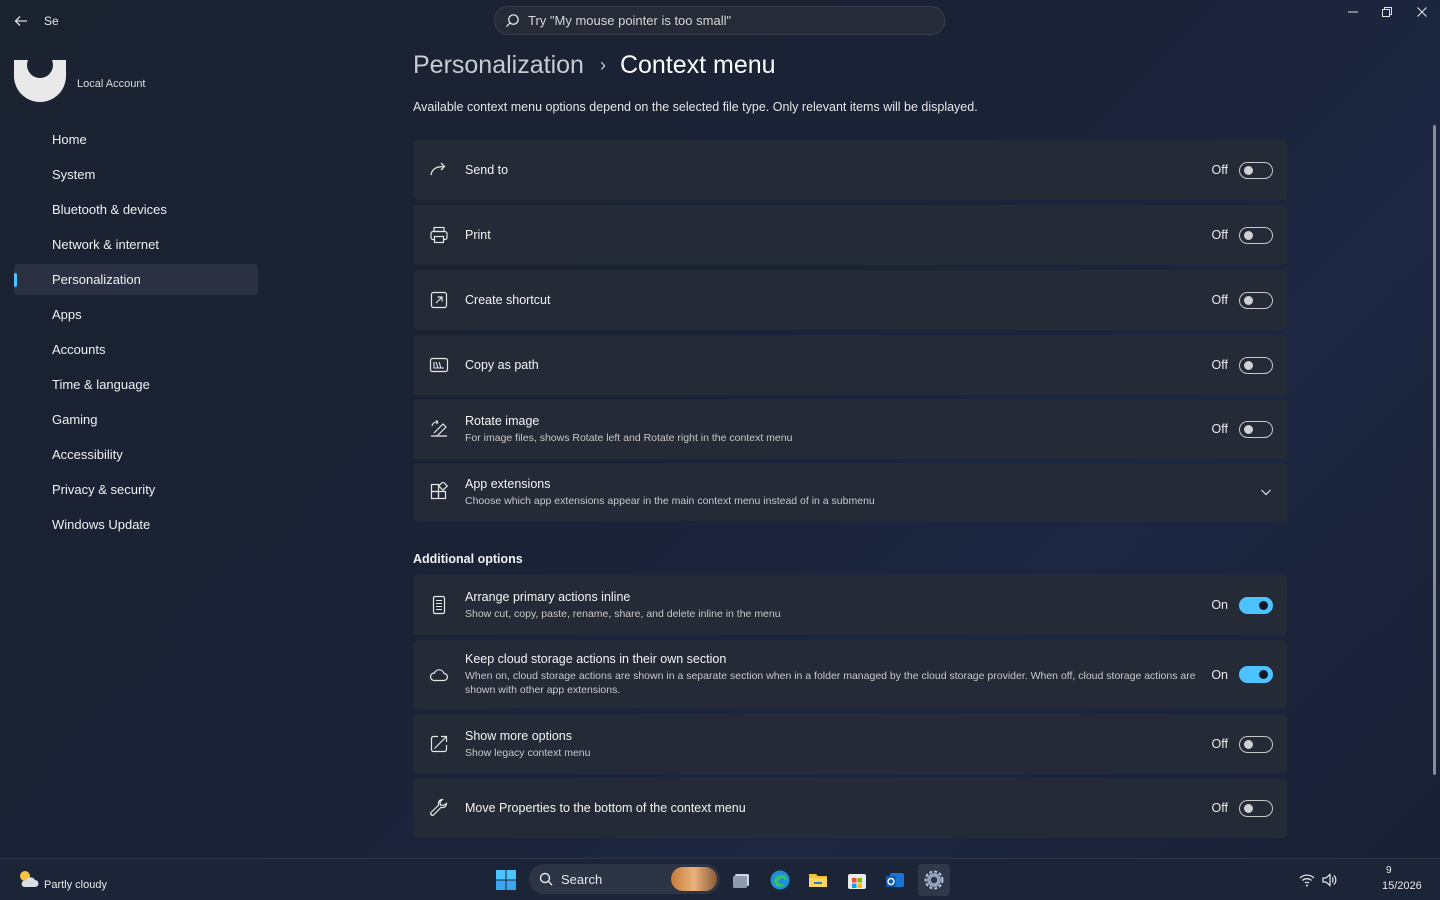 The height and width of the screenshot is (900, 1440). I want to click on toggle-state-label: Off, so click(1219, 300).